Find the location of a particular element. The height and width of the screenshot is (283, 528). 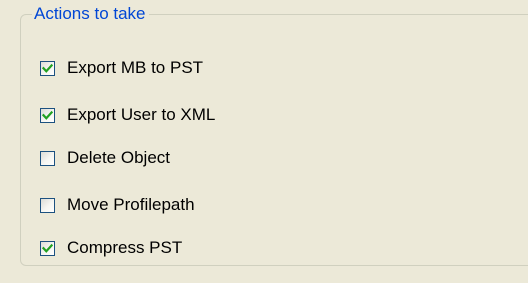

checkbox-export-mb-to-pst: Export MB to PST is located at coordinates (121, 68).